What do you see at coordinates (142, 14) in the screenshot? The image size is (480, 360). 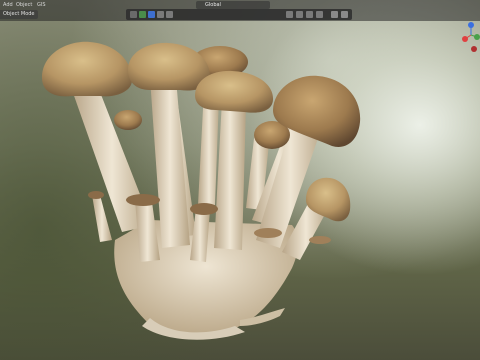 I see `proportional-editing-icon` at bounding box center [142, 14].